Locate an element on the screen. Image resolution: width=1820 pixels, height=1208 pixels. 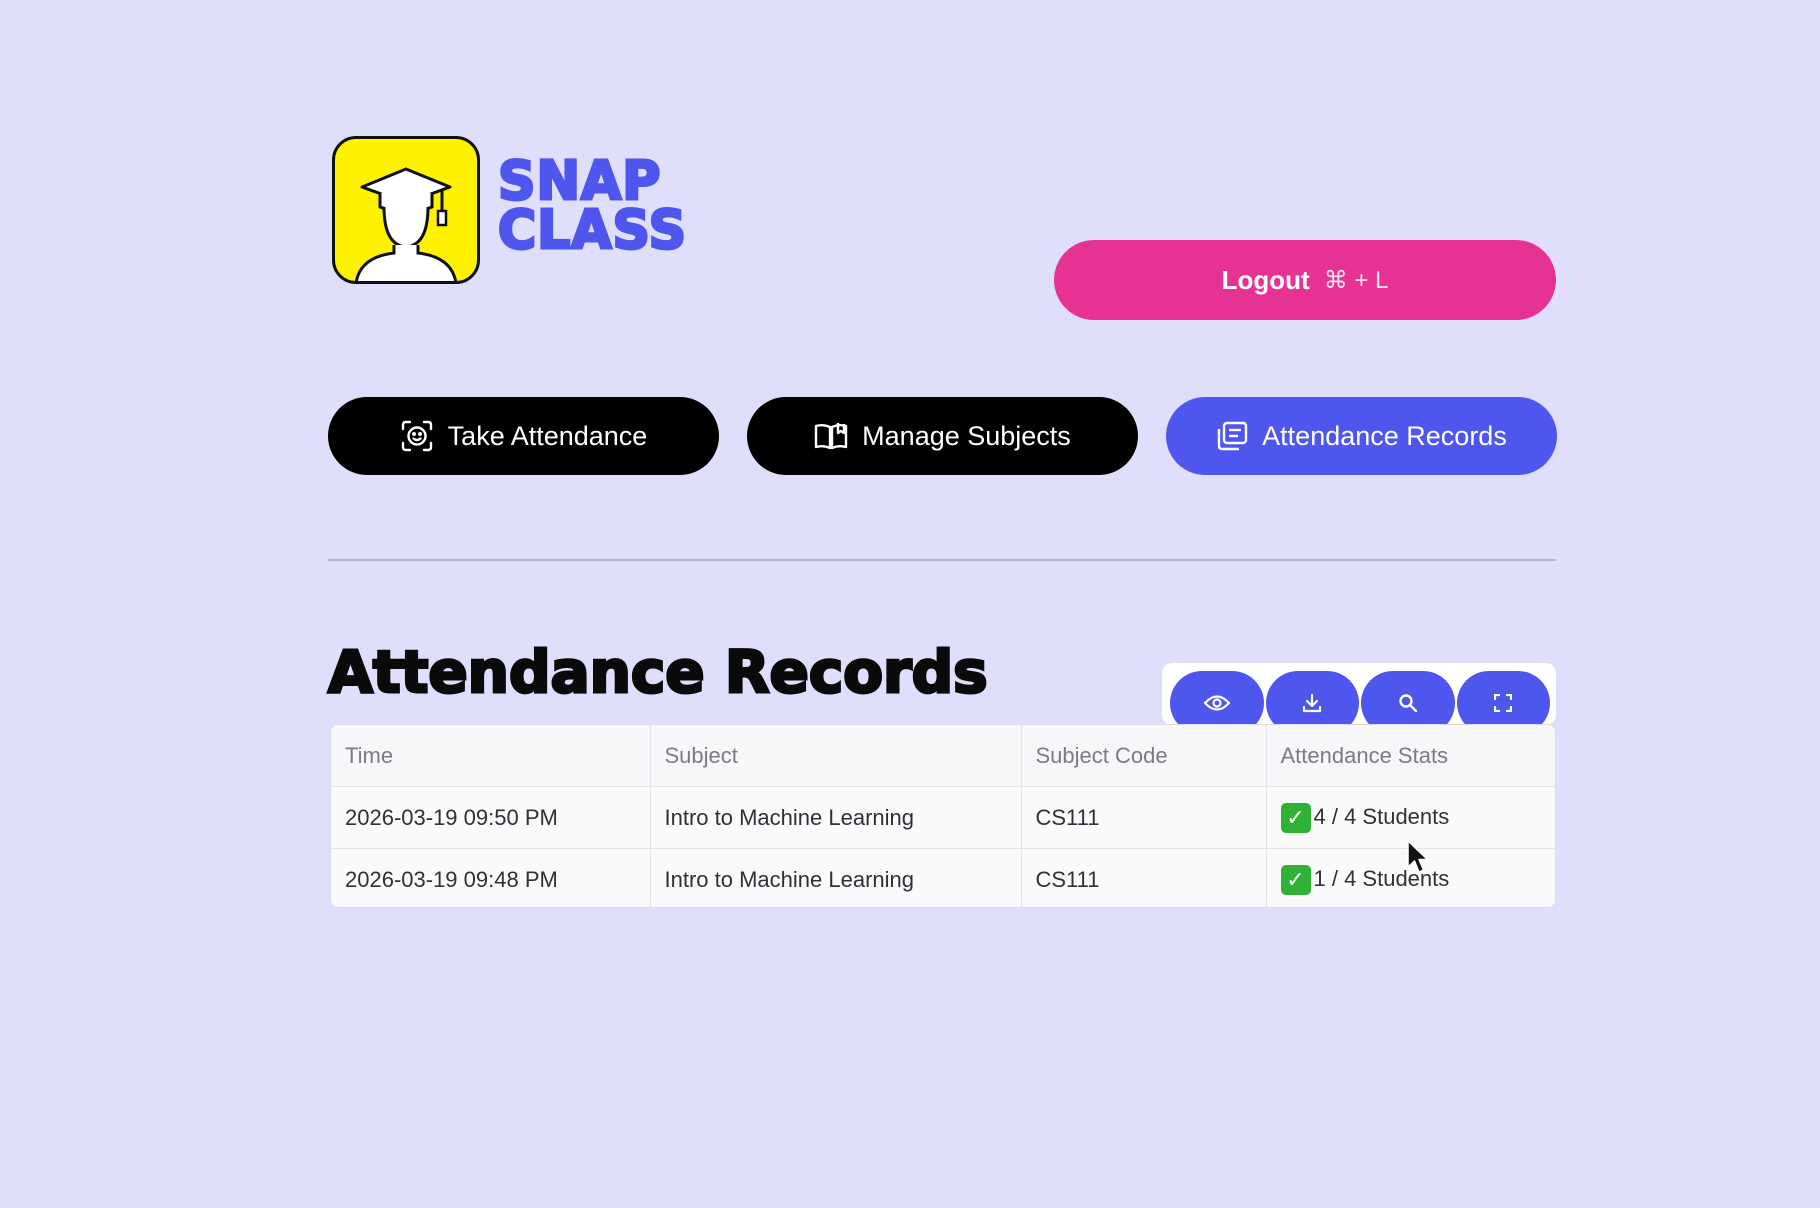
column-header-subject-code: Subject Code is located at coordinates (1144, 756).